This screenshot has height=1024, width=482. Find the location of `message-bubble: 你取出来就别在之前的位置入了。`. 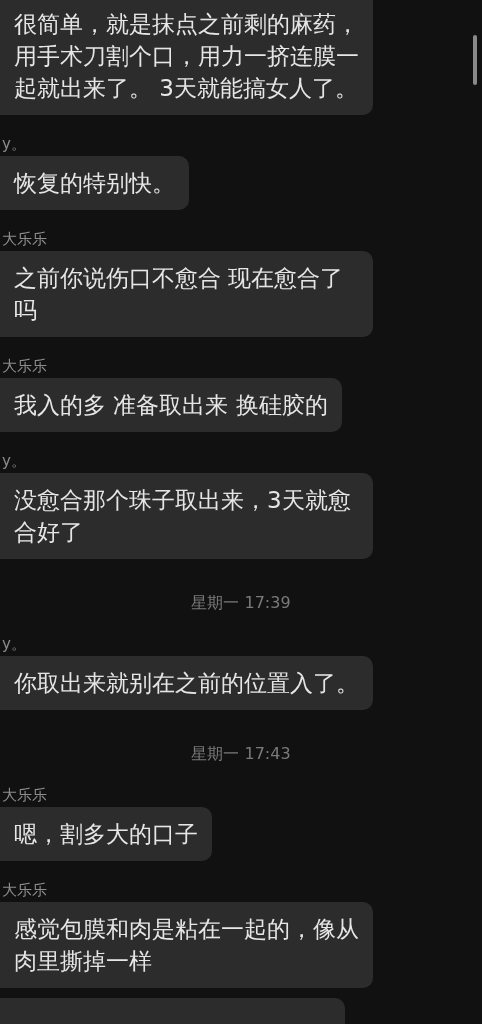

message-bubble: 你取出来就别在之前的位置入了。 is located at coordinates (186, 683).